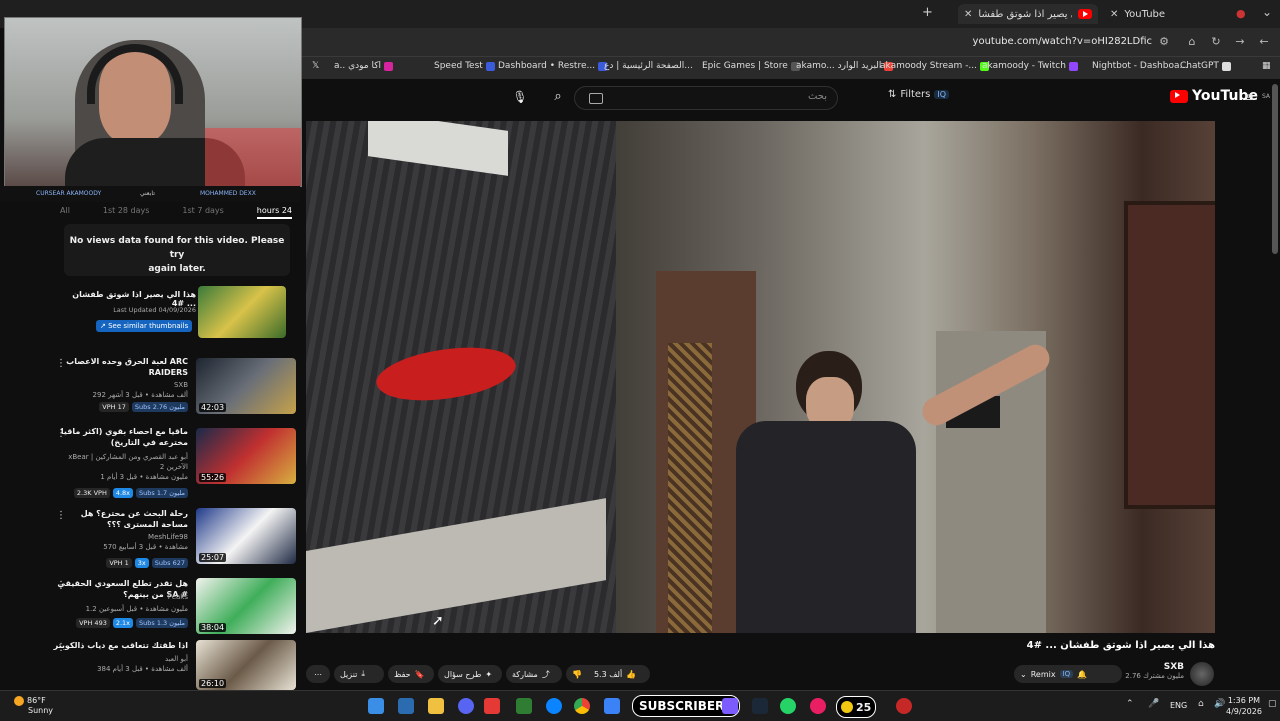  What do you see at coordinates (706, 98) in the screenshot?
I see `search-input: بحث` at bounding box center [706, 98].